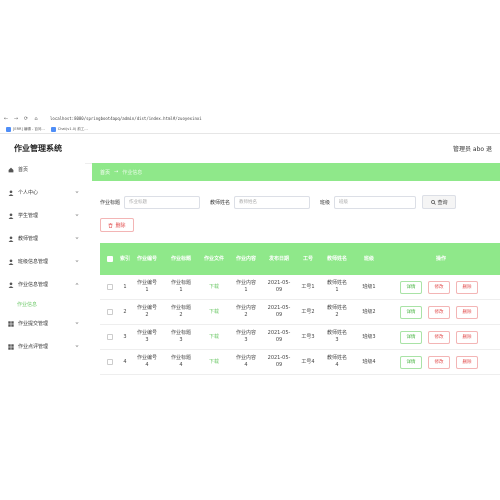  Describe the element at coordinates (220, 202) in the screenshot. I see `teacher-label: 教师姓名` at that location.